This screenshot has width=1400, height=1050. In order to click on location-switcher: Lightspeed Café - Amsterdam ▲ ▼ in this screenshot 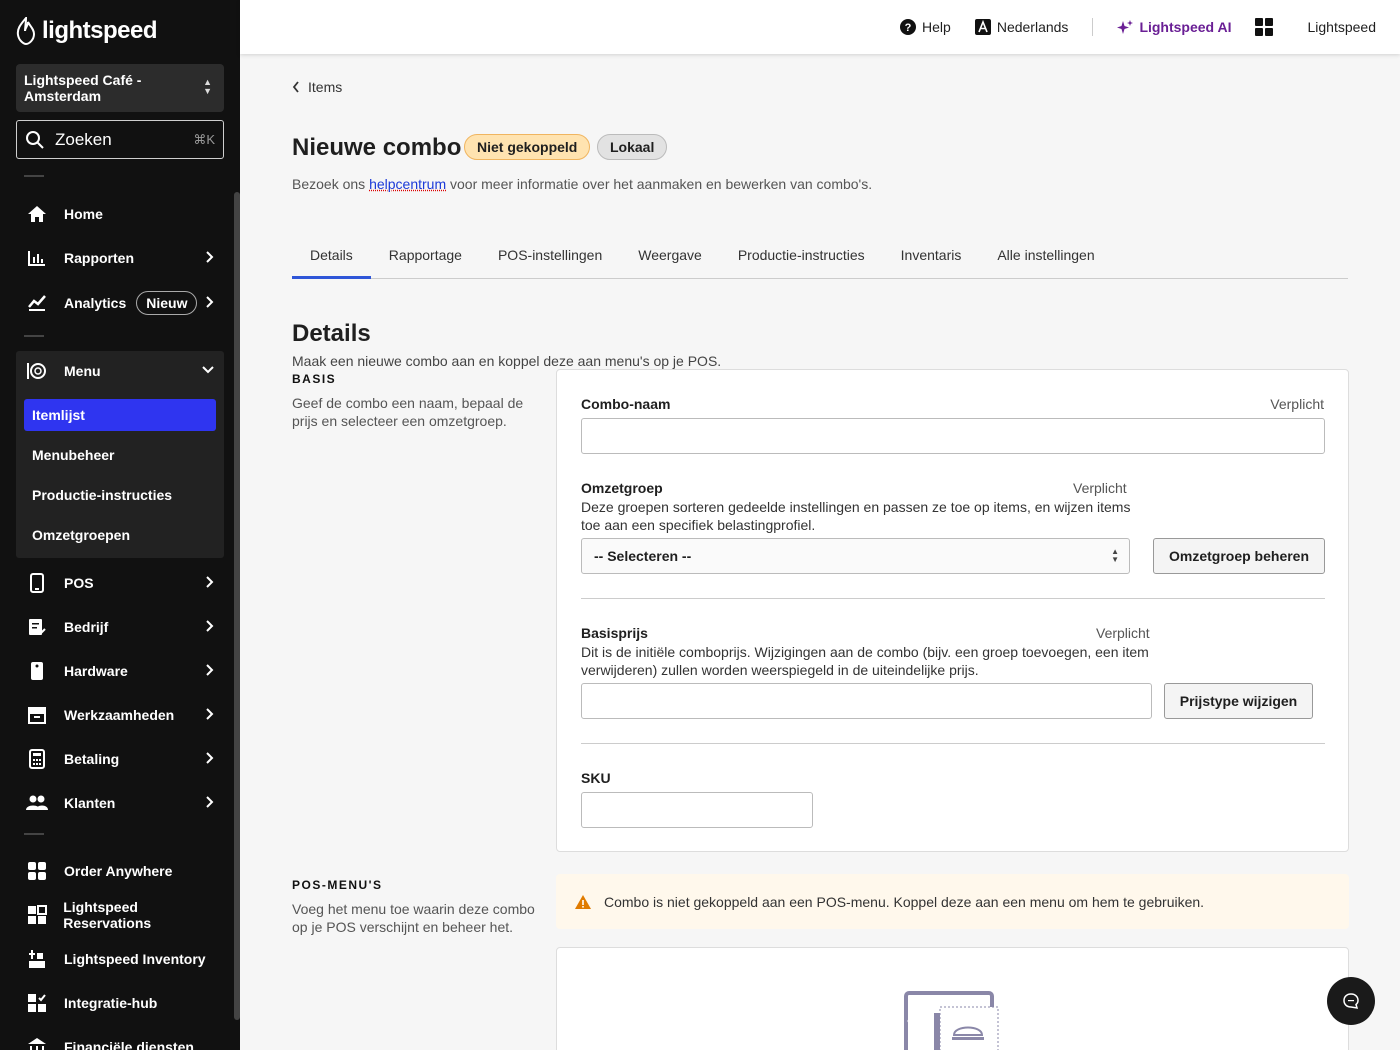, I will do `click(120, 88)`.